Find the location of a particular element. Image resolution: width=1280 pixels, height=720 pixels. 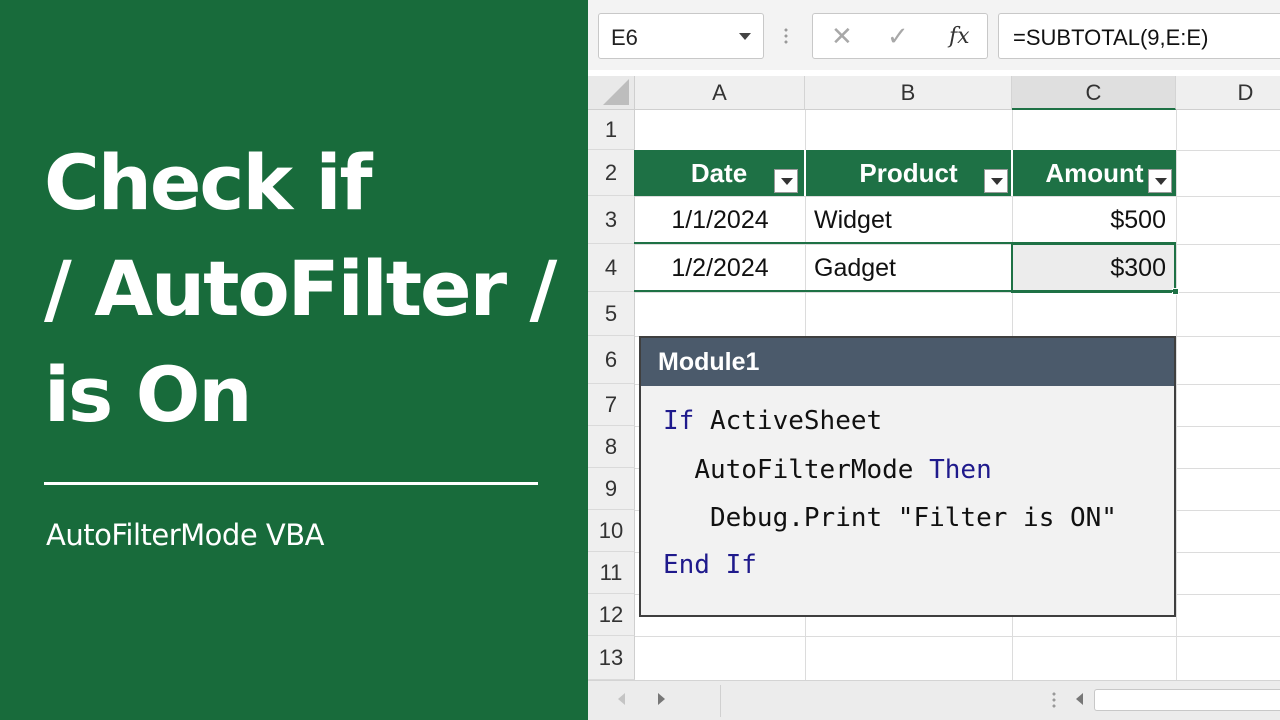

cell-a4: 1/2/2024 is located at coordinates (720, 268).